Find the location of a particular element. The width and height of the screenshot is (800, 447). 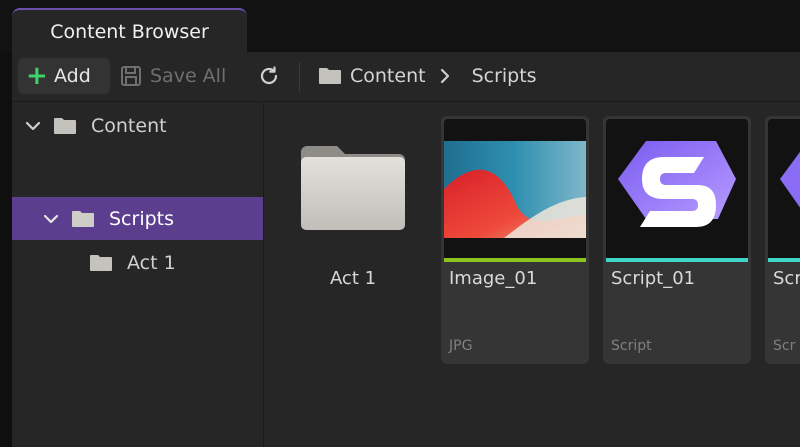

toolbar: + Add Save All Content Scripts is located at coordinates (406, 77).